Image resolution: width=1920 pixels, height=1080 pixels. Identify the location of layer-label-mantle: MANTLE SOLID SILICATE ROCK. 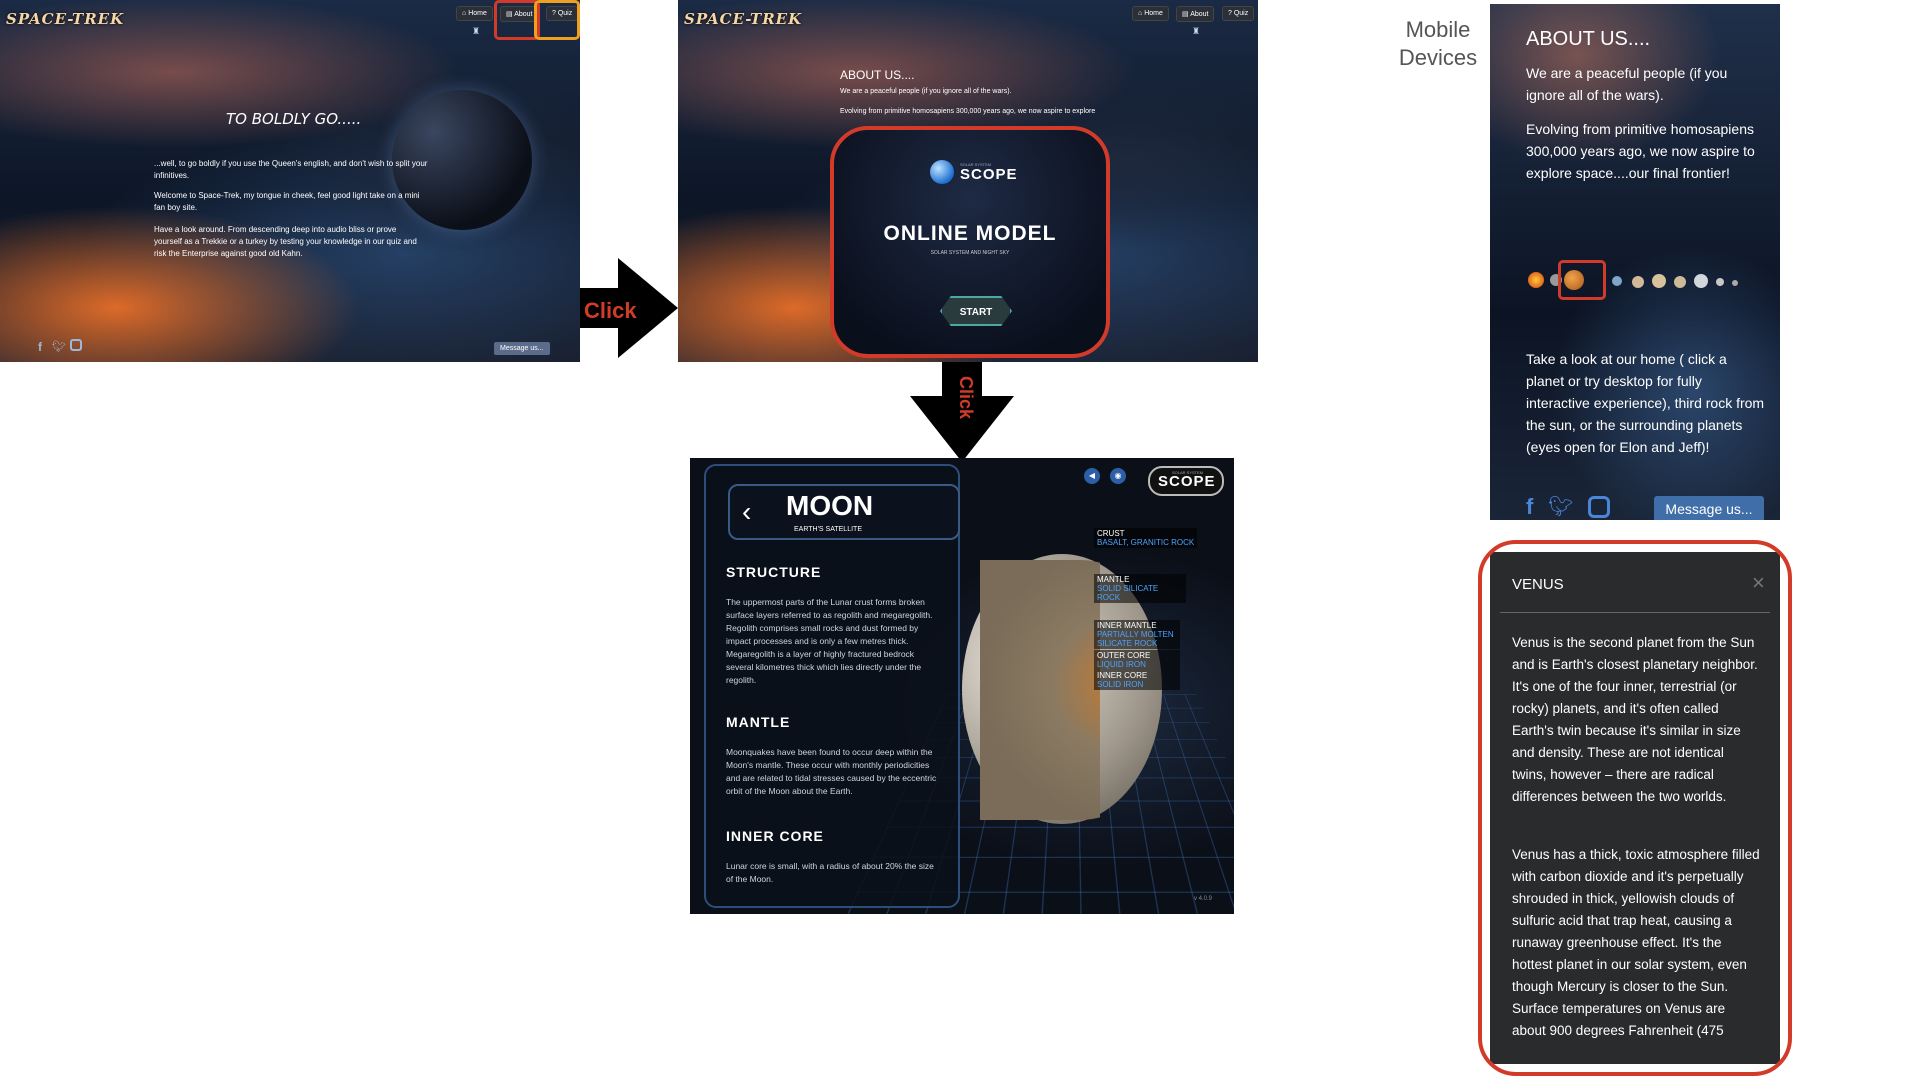
(1140, 588).